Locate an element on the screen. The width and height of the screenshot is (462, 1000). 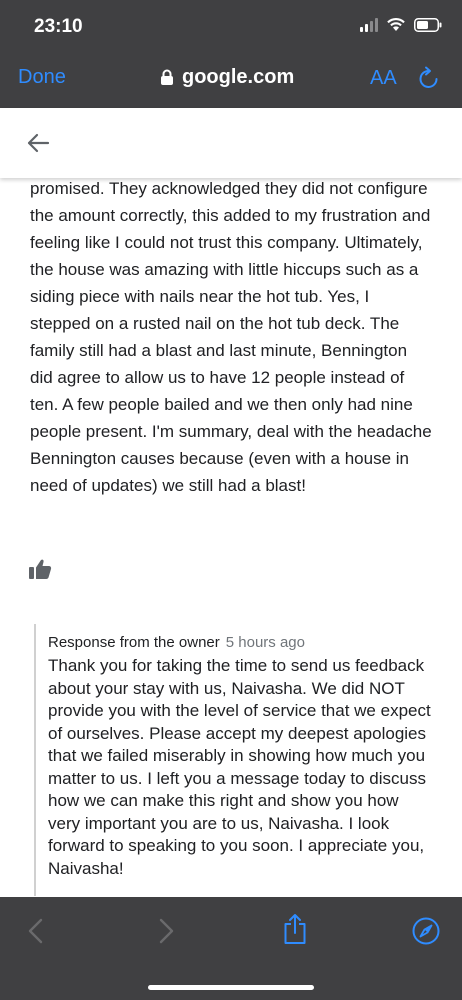
safari-compass-icon is located at coordinates (426, 933).